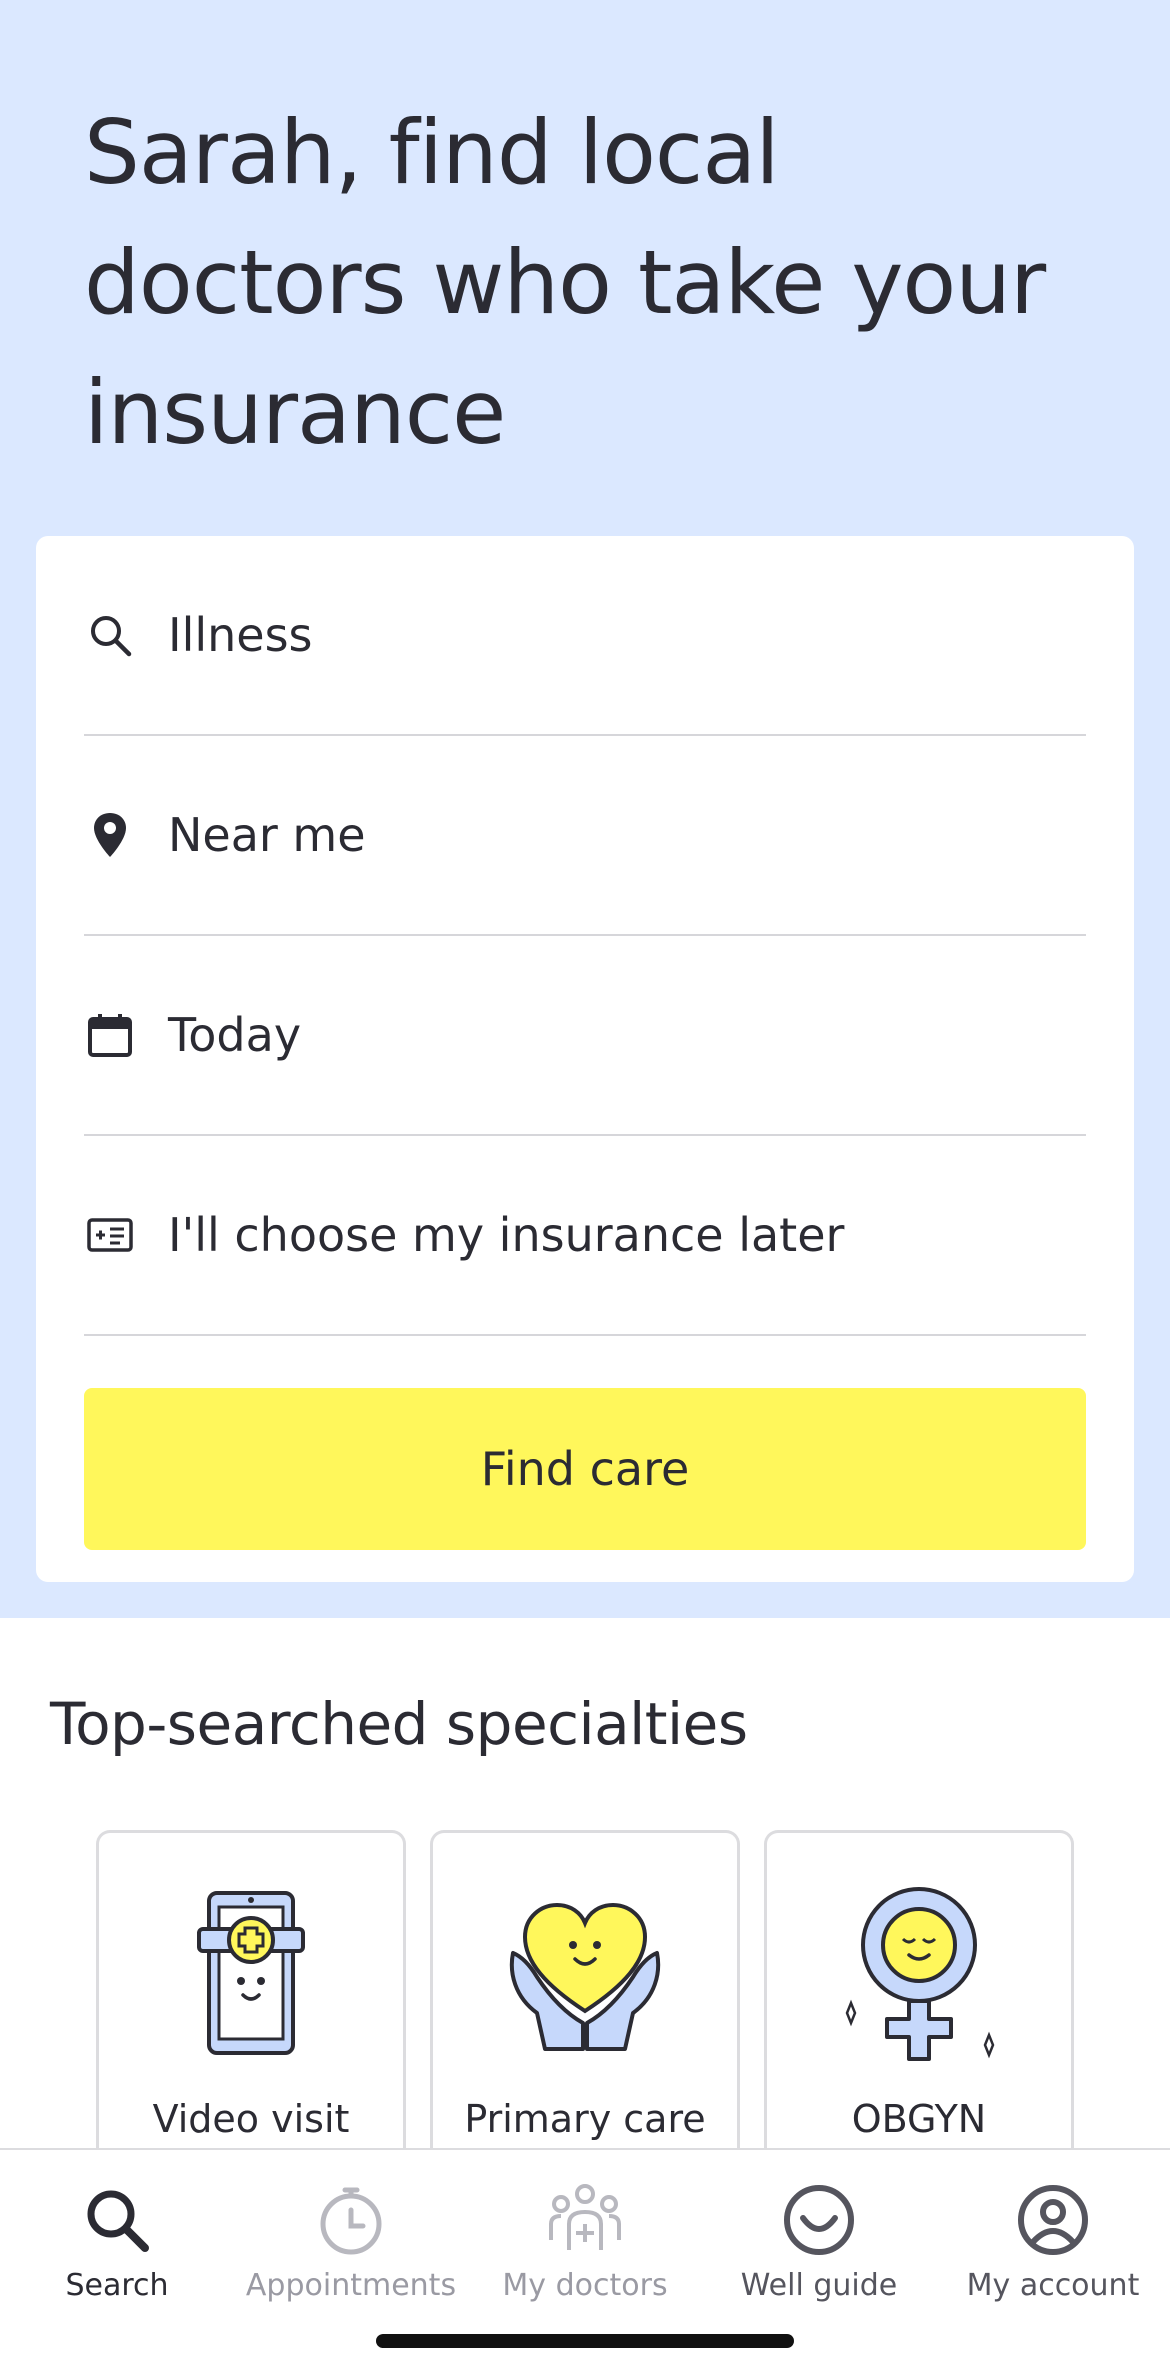 The width and height of the screenshot is (1170, 2374). I want to click on specialty-label: Video visit, so click(251, 2119).